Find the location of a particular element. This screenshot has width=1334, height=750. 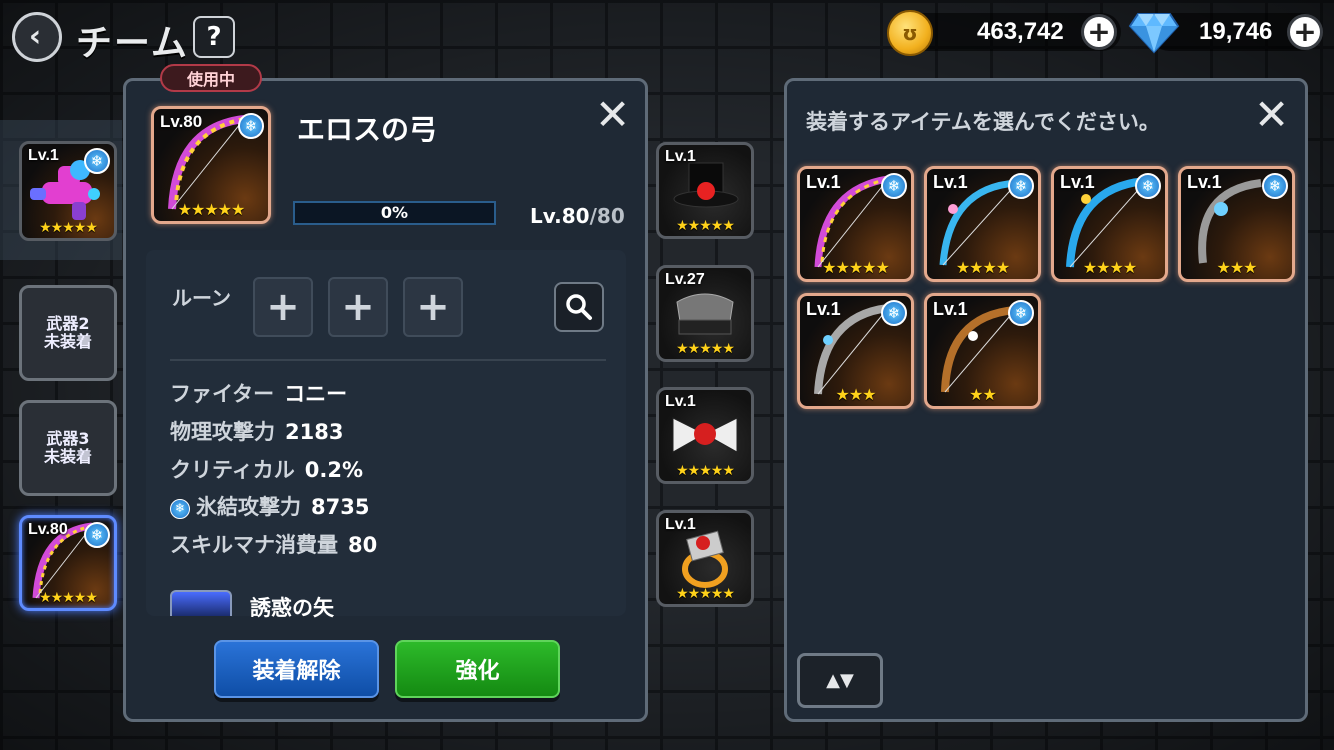

skill-icon is located at coordinates (201, 603).